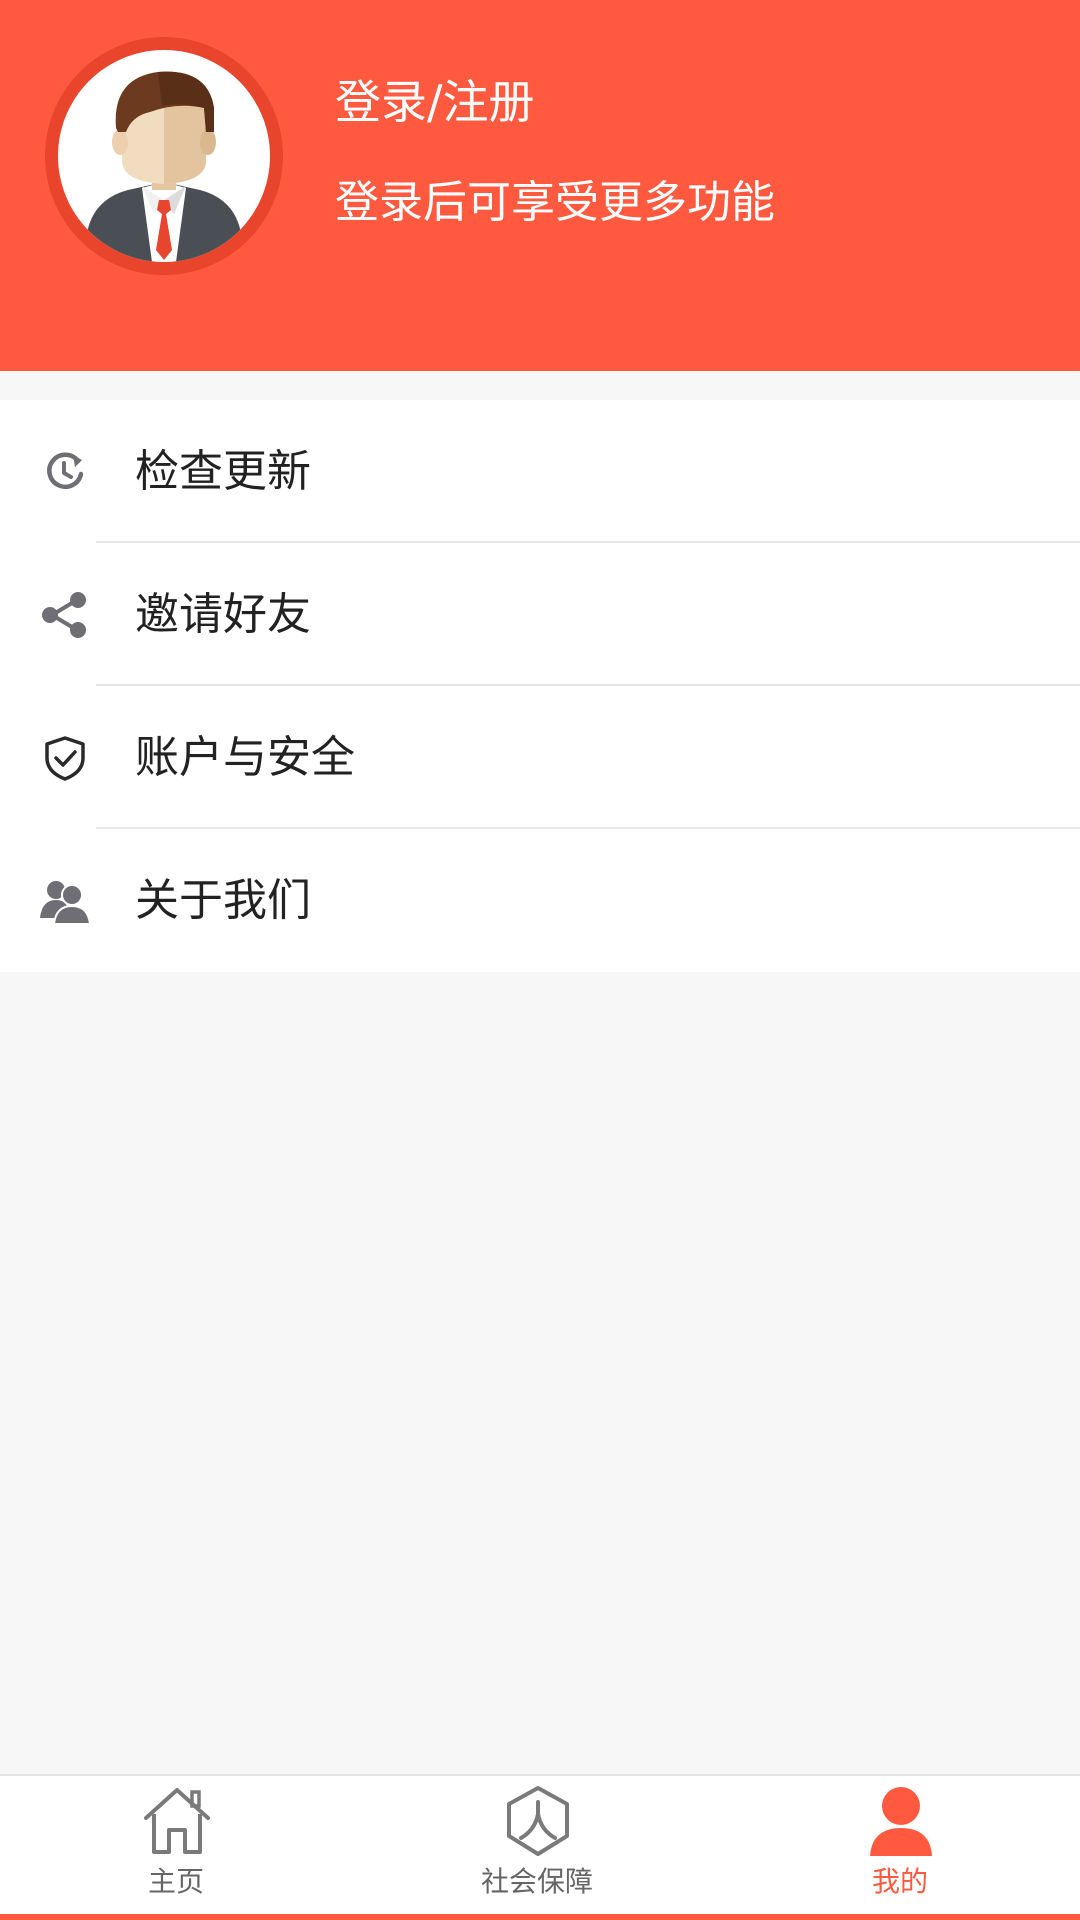 The image size is (1080, 1920). I want to click on social-security-icon, so click(538, 1821).